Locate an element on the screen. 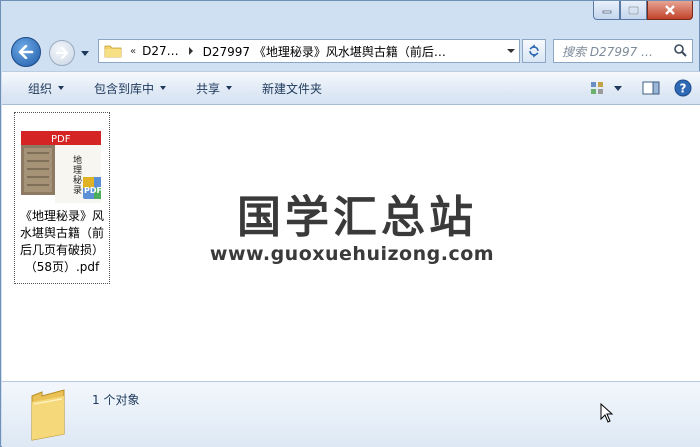 This screenshot has width=700, height=447. thumb-pdf-label: PDF is located at coordinates (61, 139).